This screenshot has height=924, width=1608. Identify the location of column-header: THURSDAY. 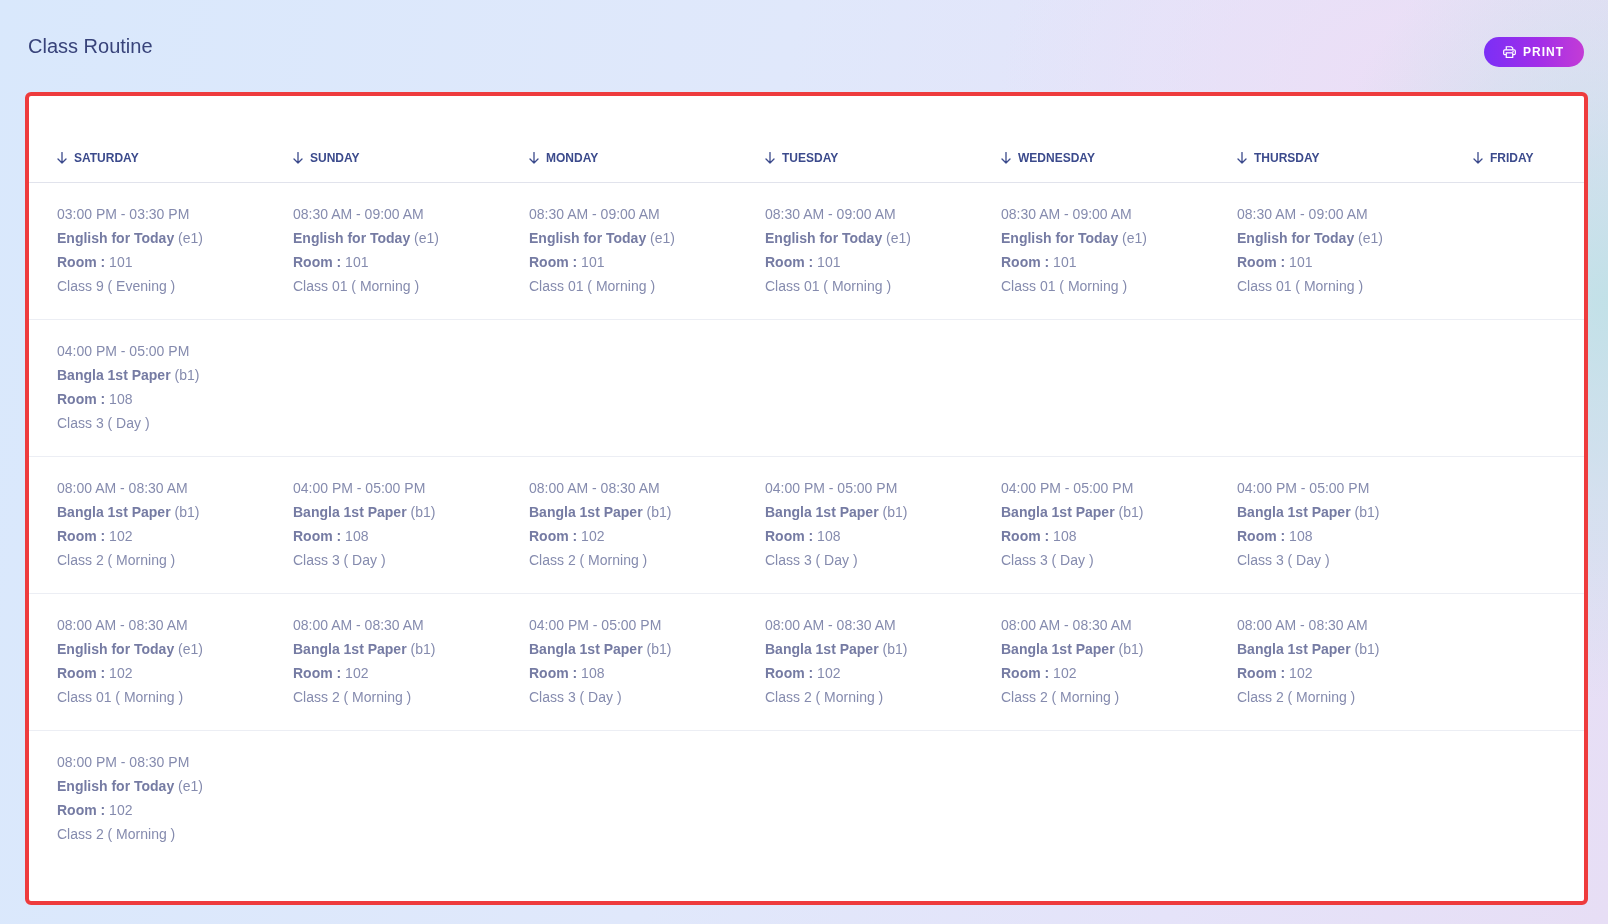
(1278, 158).